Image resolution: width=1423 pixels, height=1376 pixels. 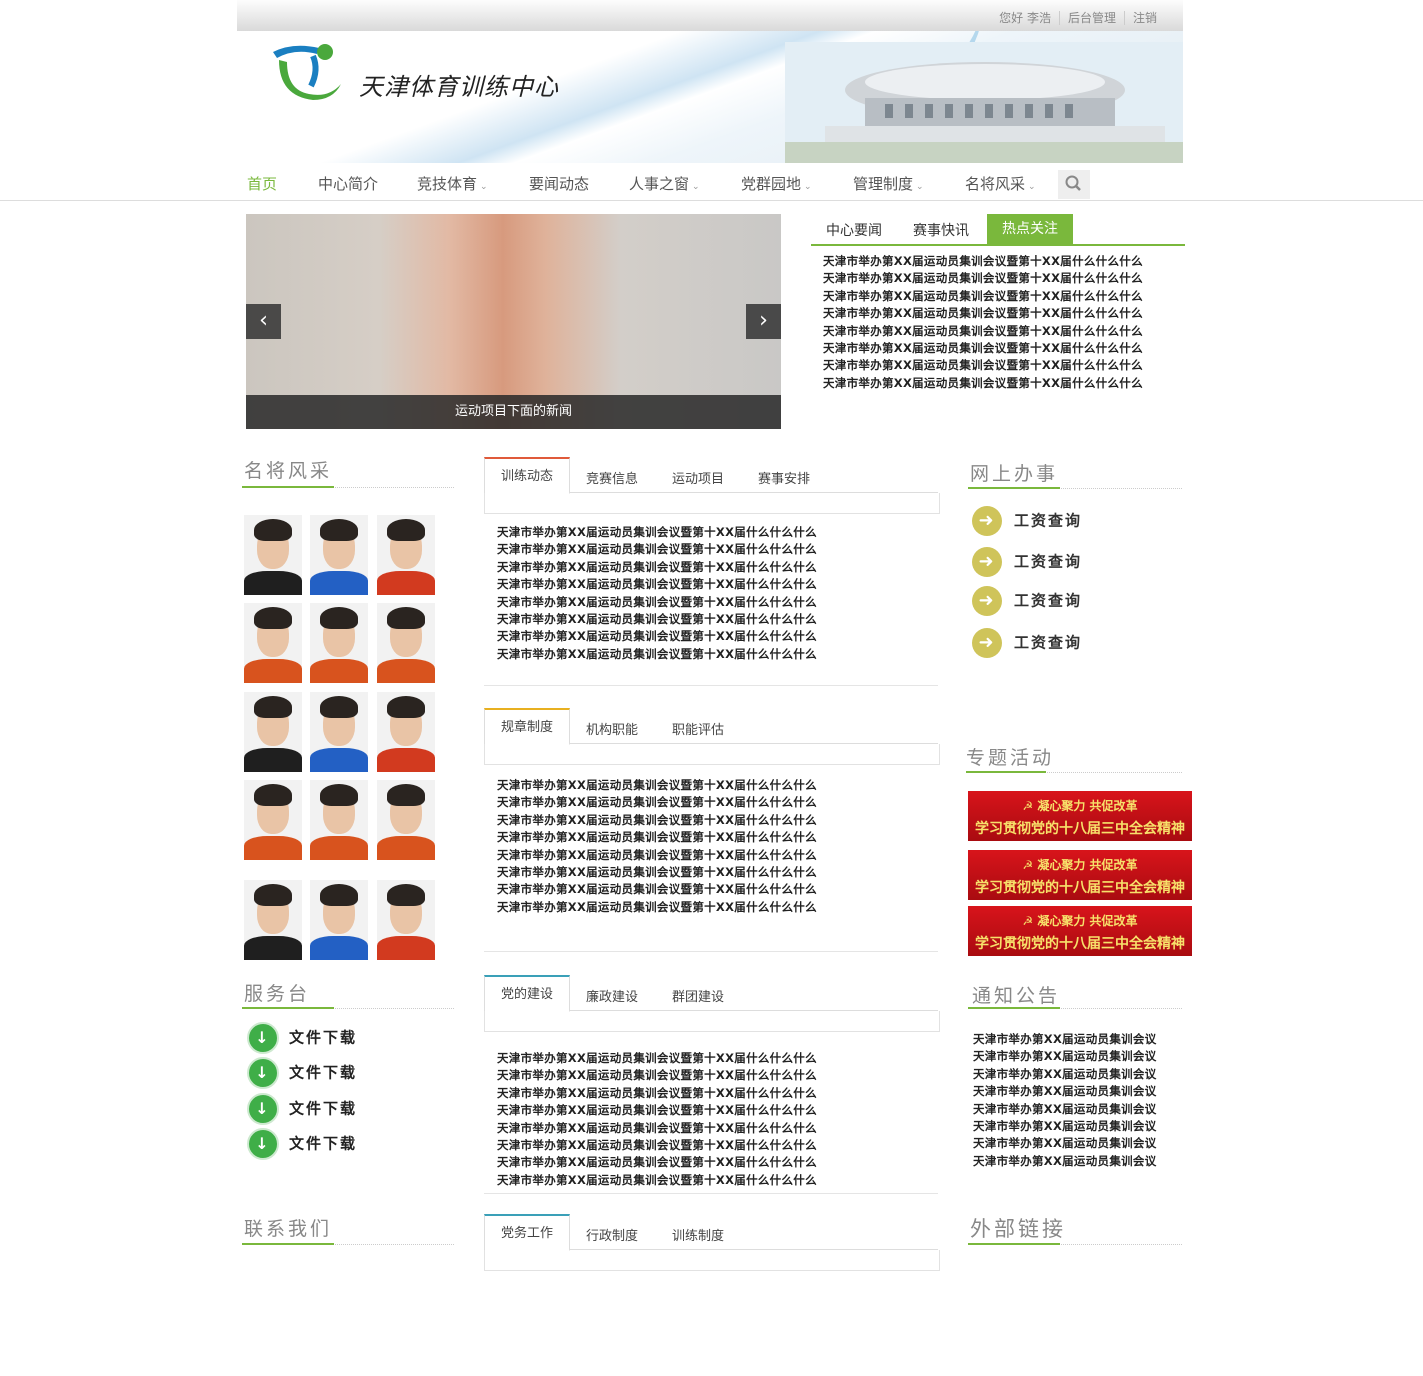 I want to click on slider-prev-button: ‹, so click(x=263, y=321).